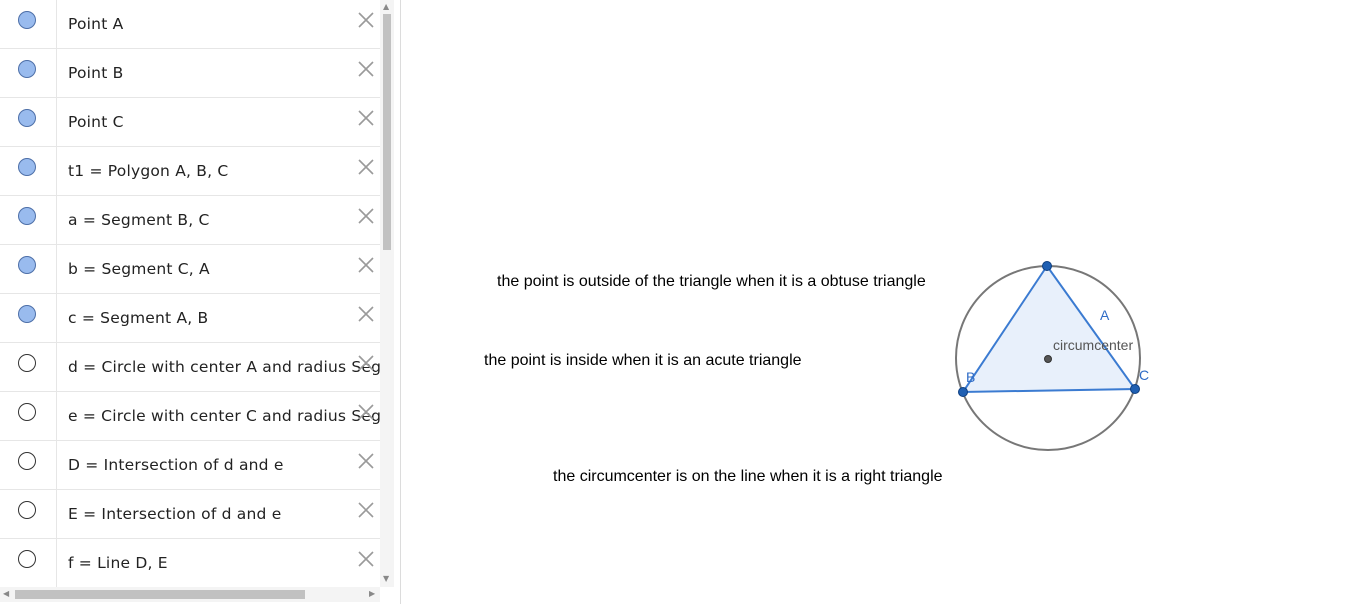  I want to click on algebra-row: f = Line D, E, so click(190, 563).